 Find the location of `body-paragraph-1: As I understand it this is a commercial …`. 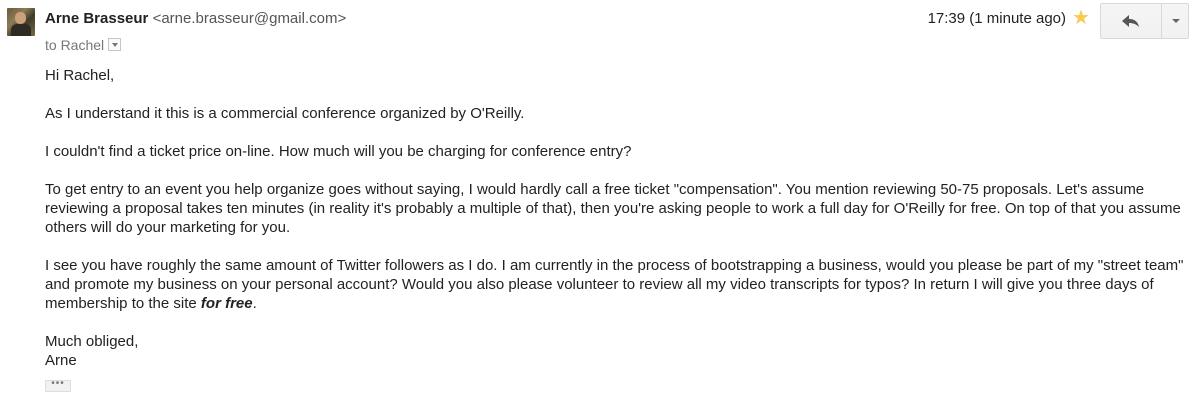

body-paragraph-1: As I understand it this is a commercial … is located at coordinates (285, 113).